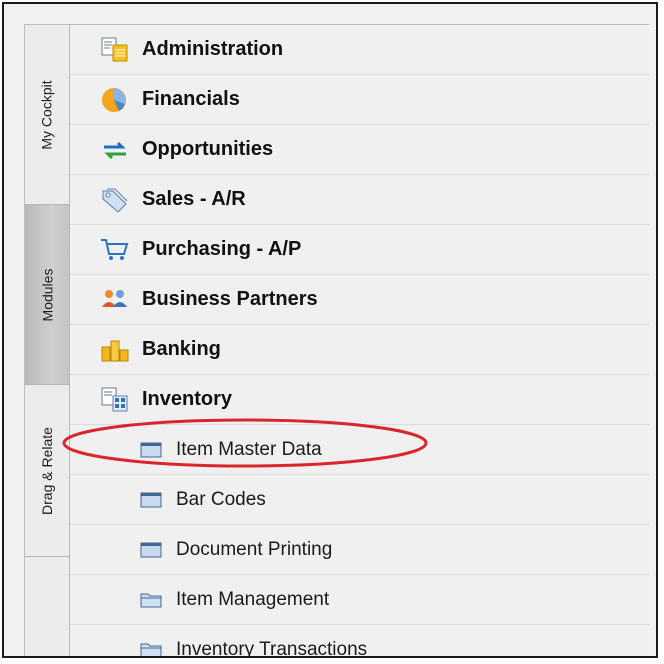 The width and height of the screenshot is (664, 664). What do you see at coordinates (213, 49) in the screenshot?
I see `module-label: Administration` at bounding box center [213, 49].